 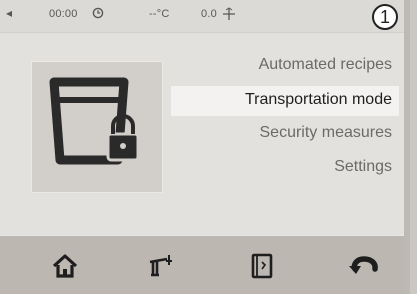 What do you see at coordinates (98, 14) in the screenshot?
I see `timer-icon` at bounding box center [98, 14].